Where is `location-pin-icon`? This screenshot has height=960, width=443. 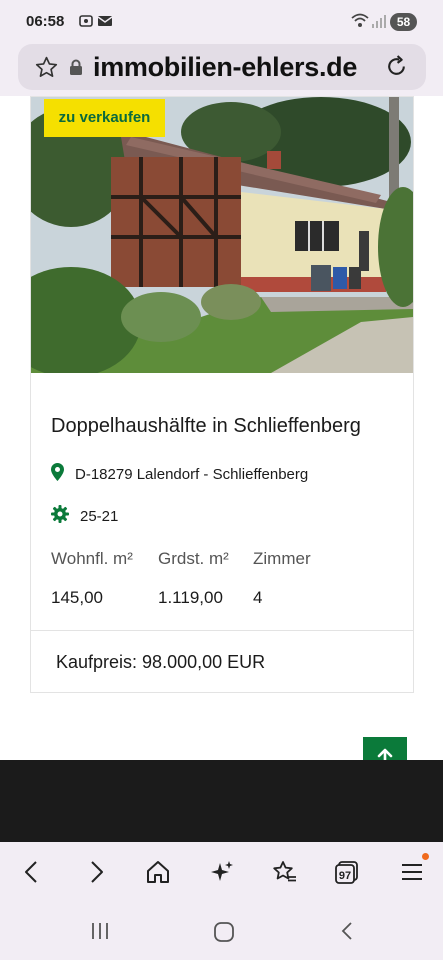 location-pin-icon is located at coordinates (63, 474).